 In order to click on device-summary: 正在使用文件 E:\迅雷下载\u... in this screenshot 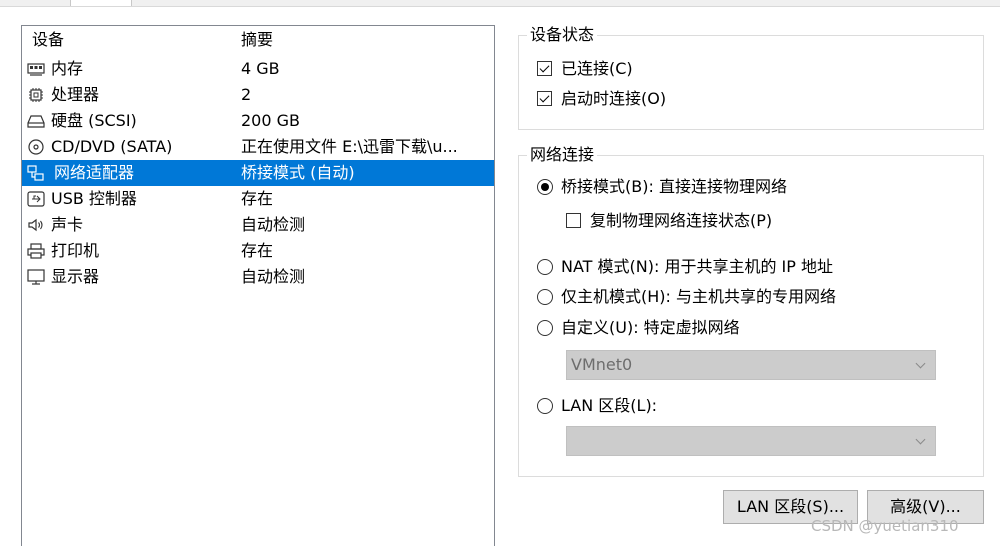, I will do `click(349, 146)`.